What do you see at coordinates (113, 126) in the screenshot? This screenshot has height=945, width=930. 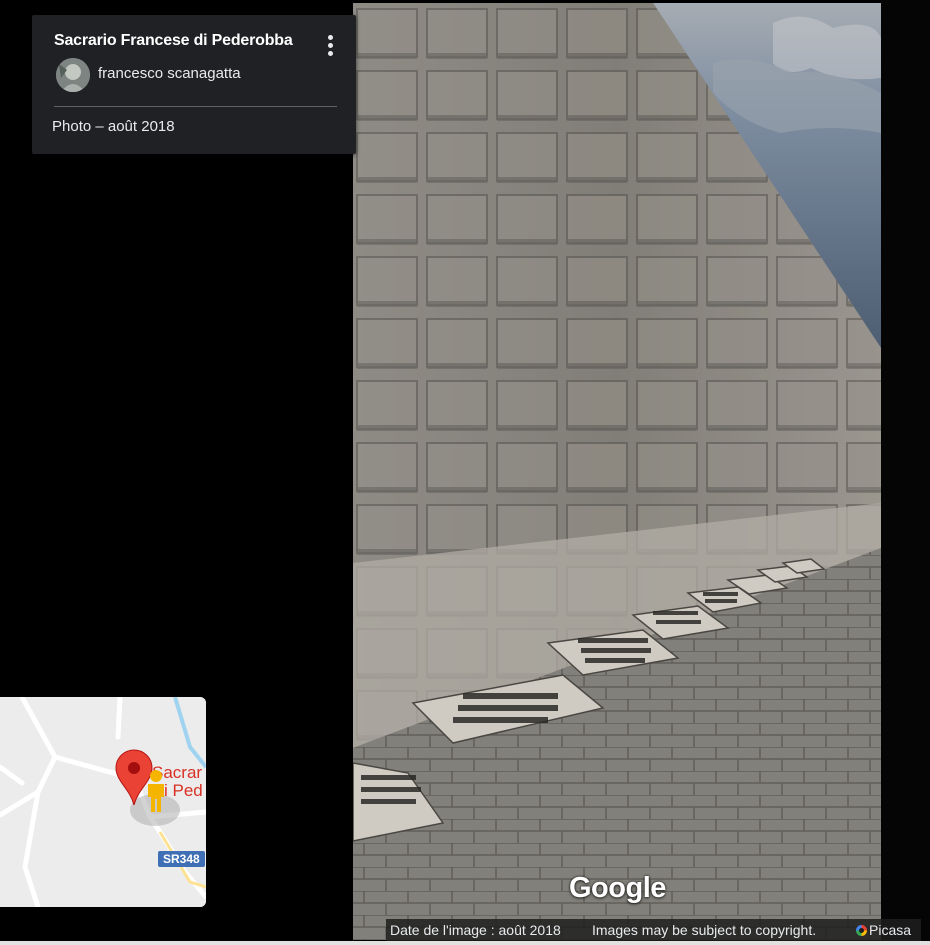 I see `photo-date: Photo – août 2018` at bounding box center [113, 126].